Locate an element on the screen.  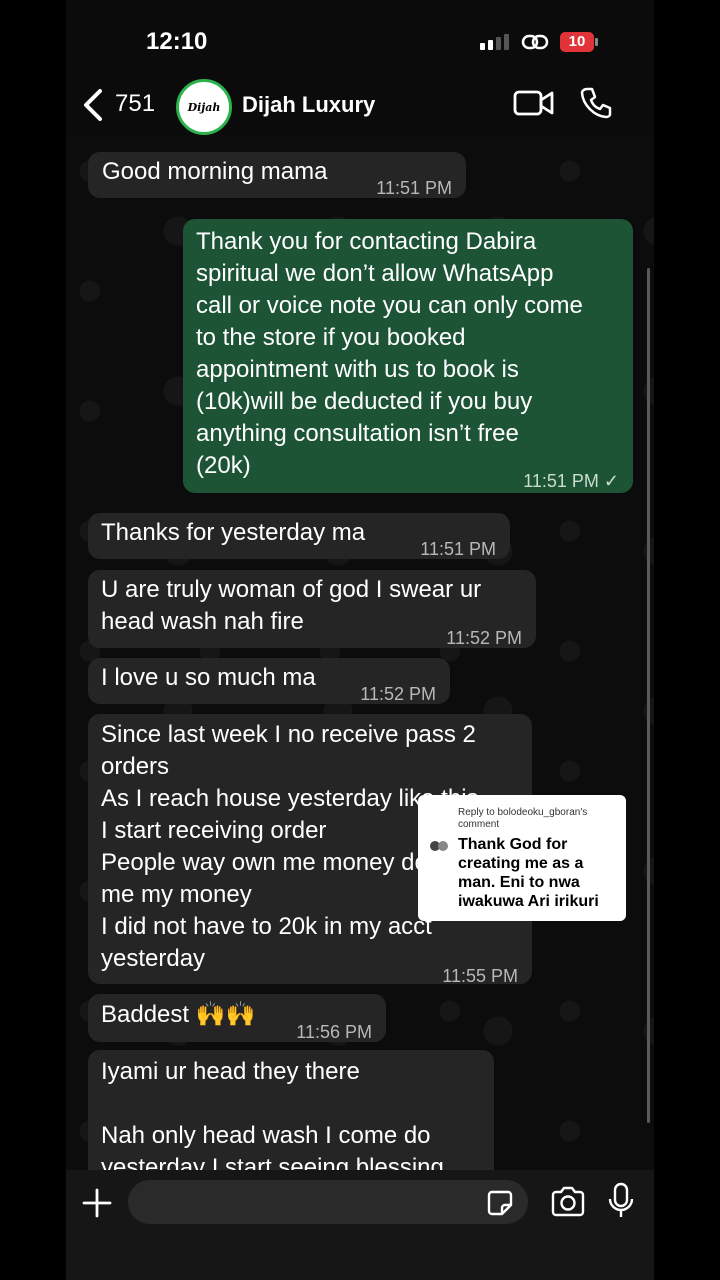
camera-icon is located at coordinates (568, 1202).